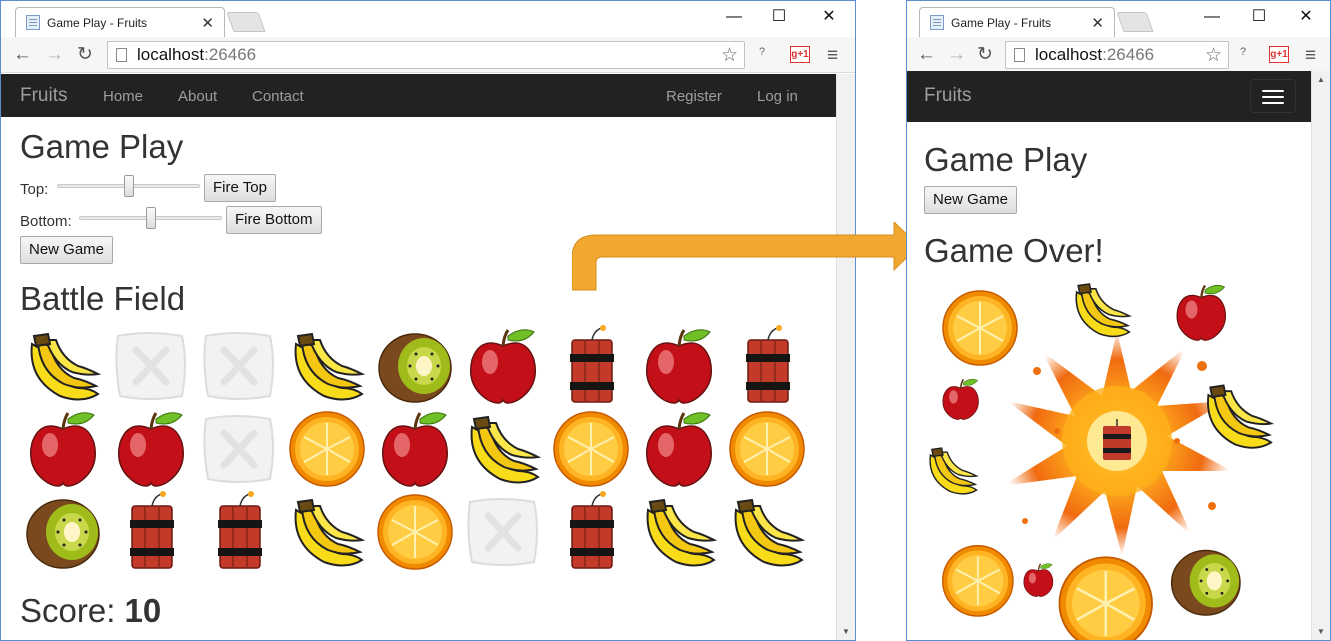 This screenshot has width=1331, height=641. Describe the element at coordinates (123, 96) in the screenshot. I see `nav-home: Home` at that location.